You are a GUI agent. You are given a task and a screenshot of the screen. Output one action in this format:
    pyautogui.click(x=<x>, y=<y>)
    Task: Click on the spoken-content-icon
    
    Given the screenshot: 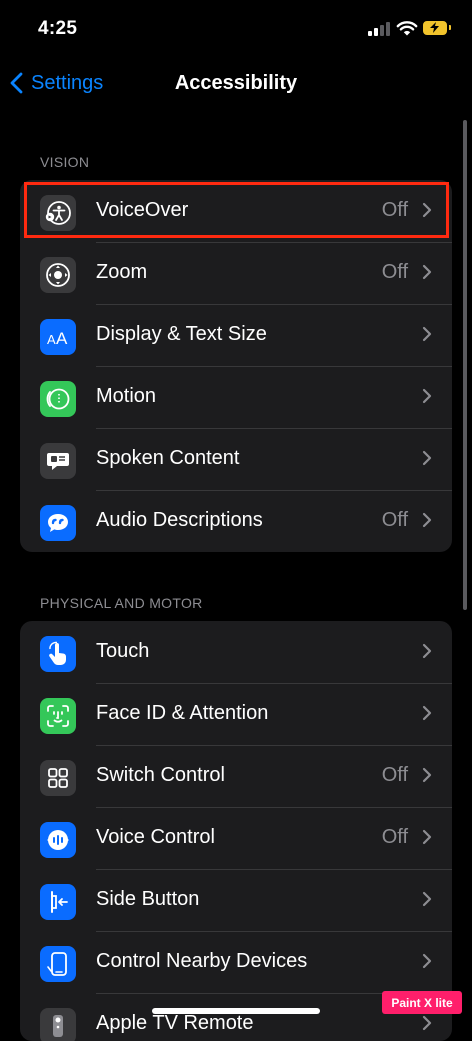 What is the action you would take?
    pyautogui.click(x=58, y=461)
    